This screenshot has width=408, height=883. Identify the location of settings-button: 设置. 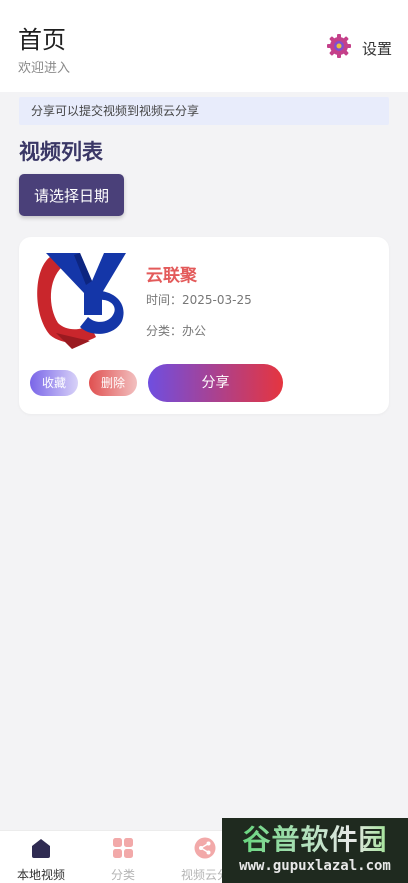
(359, 48).